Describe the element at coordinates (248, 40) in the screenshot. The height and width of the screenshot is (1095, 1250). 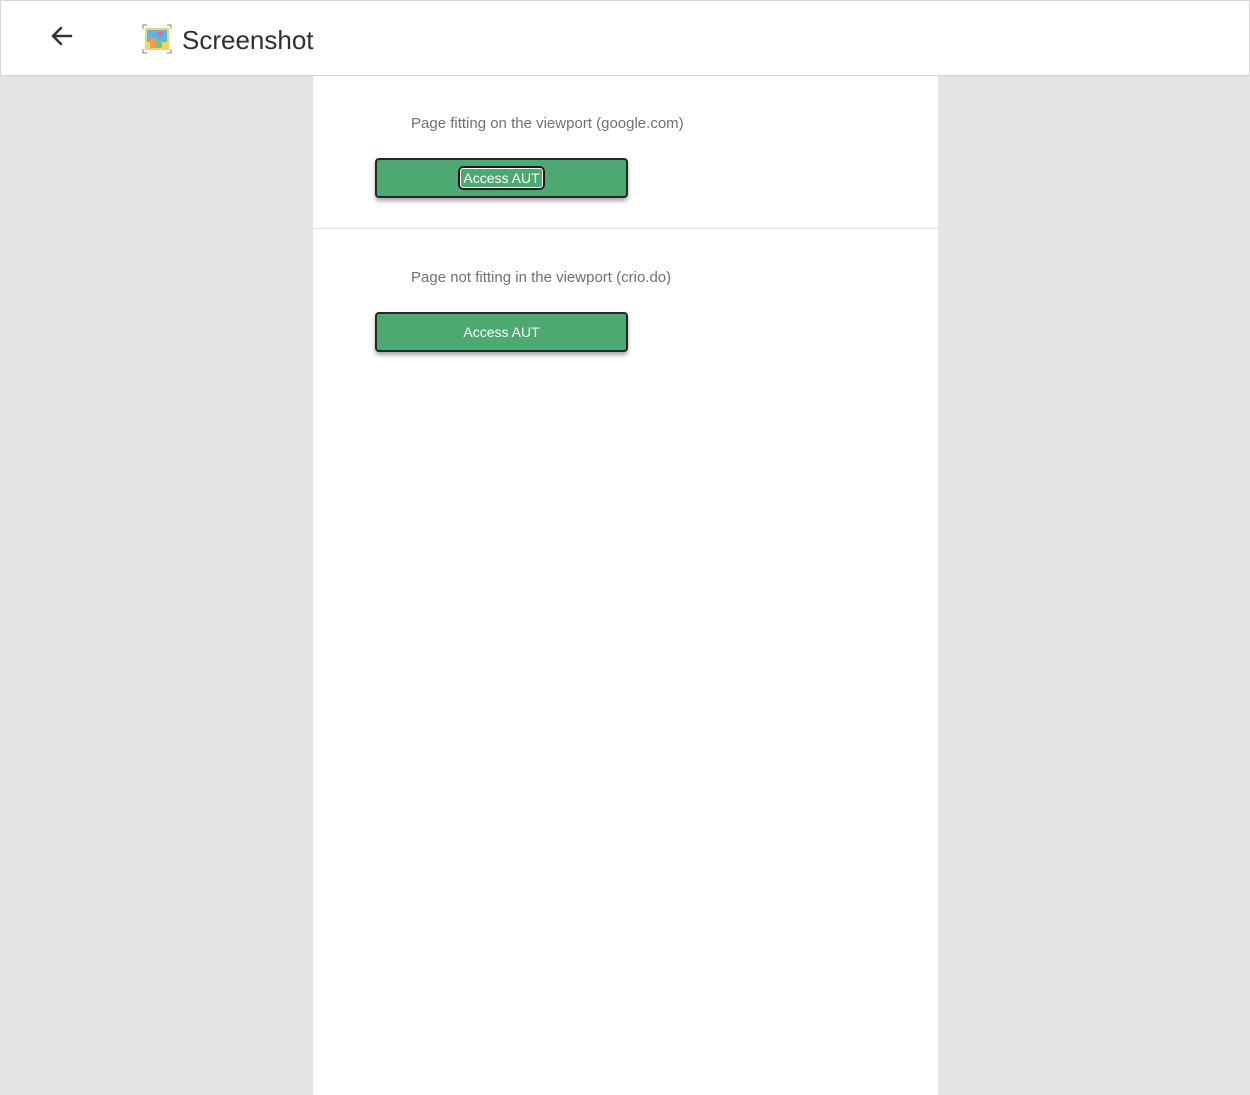
I see `app-title: Screenshot` at that location.